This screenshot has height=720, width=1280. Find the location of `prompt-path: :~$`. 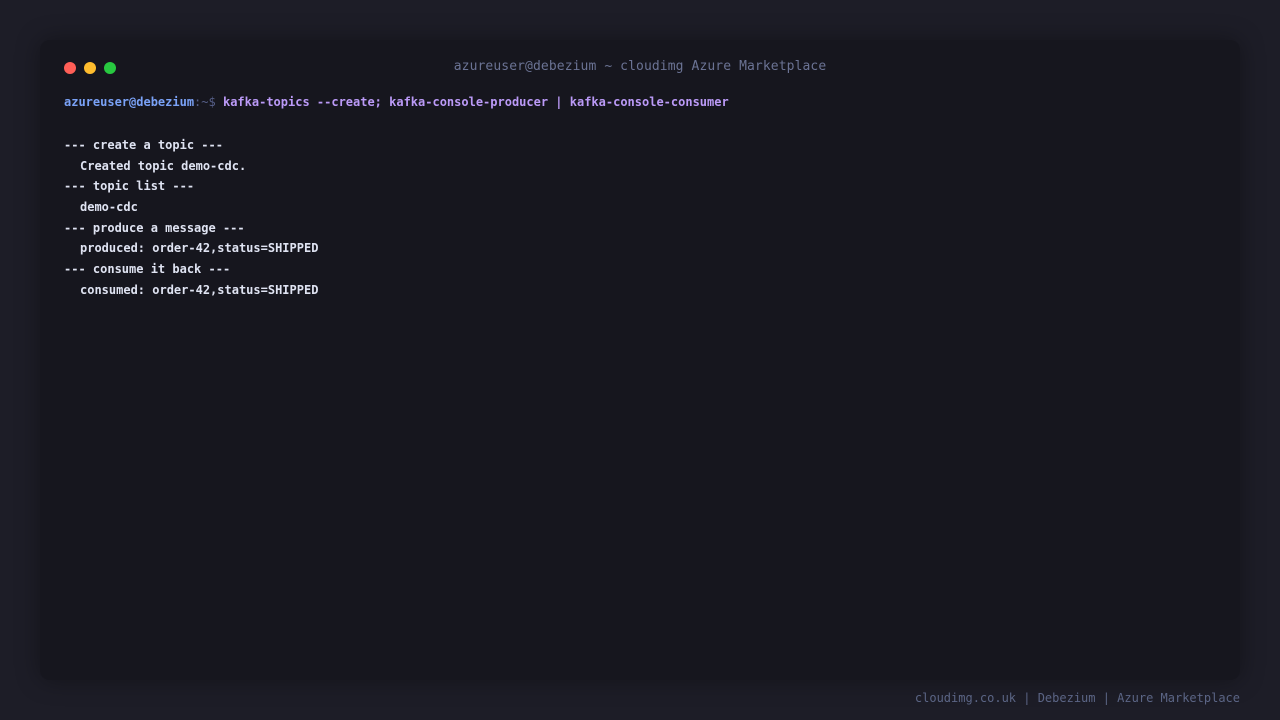

prompt-path: :~$ is located at coordinates (205, 102).